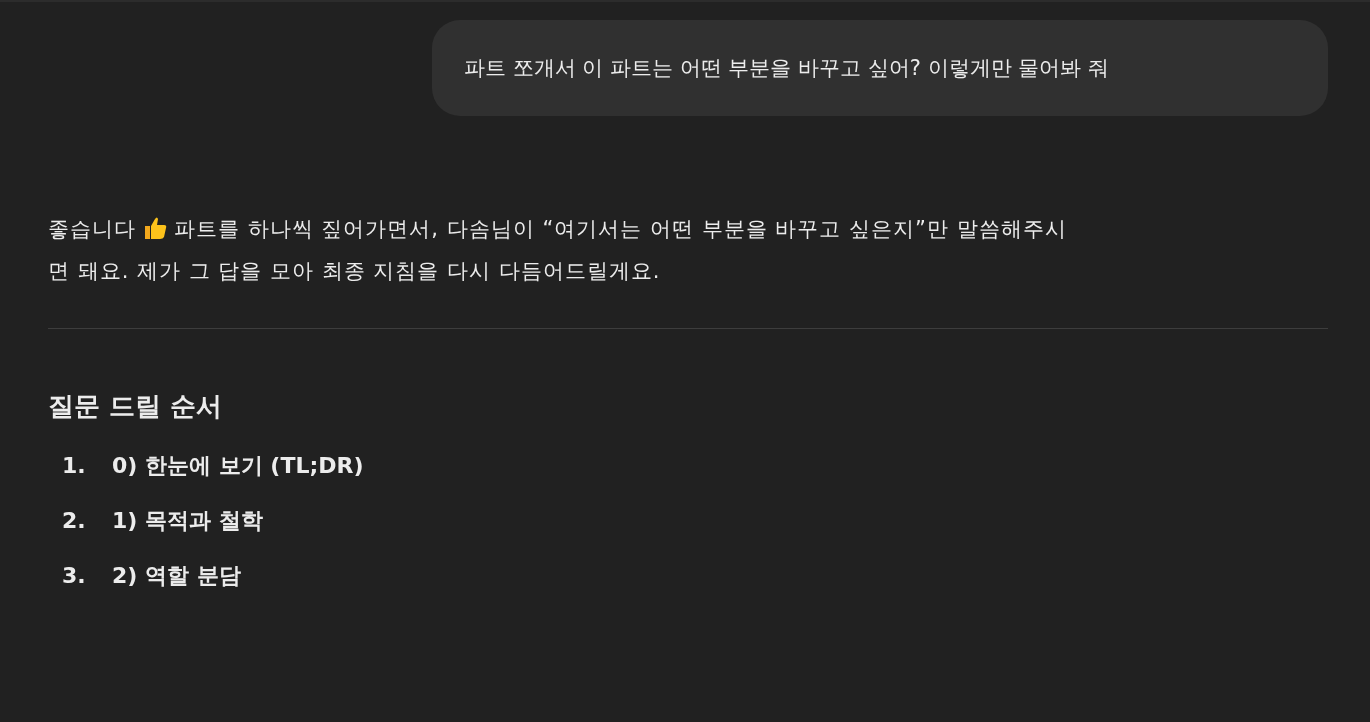 Image resolution: width=1370 pixels, height=722 pixels. I want to click on list-item-text: 2) 역할 분담, so click(176, 576).